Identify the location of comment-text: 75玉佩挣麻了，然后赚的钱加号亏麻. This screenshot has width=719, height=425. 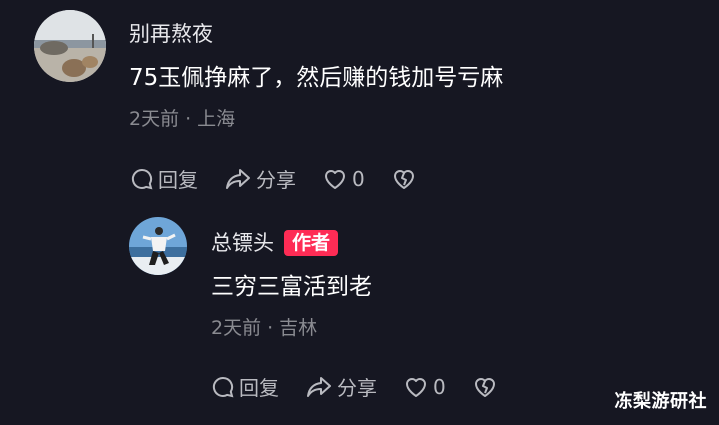
(316, 78).